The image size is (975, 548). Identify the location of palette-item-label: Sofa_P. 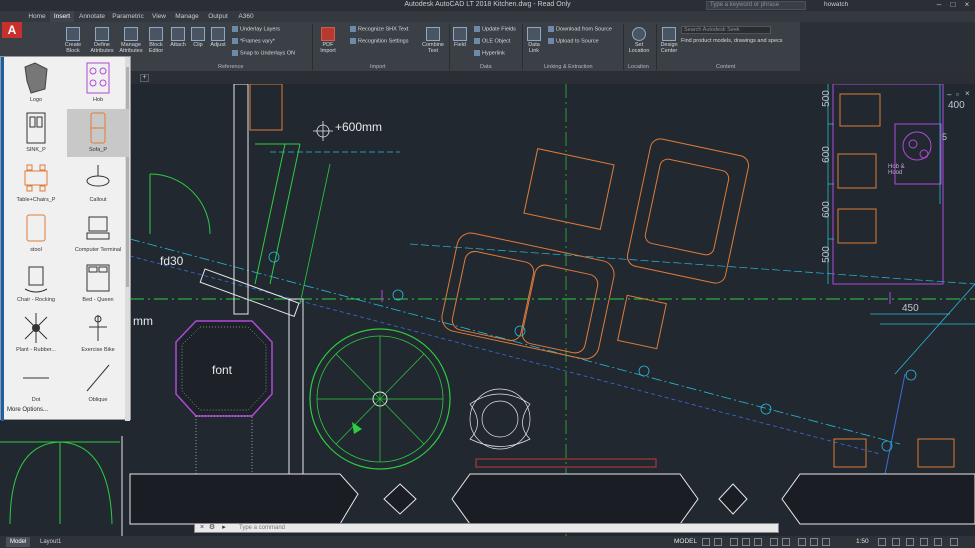
(98, 150).